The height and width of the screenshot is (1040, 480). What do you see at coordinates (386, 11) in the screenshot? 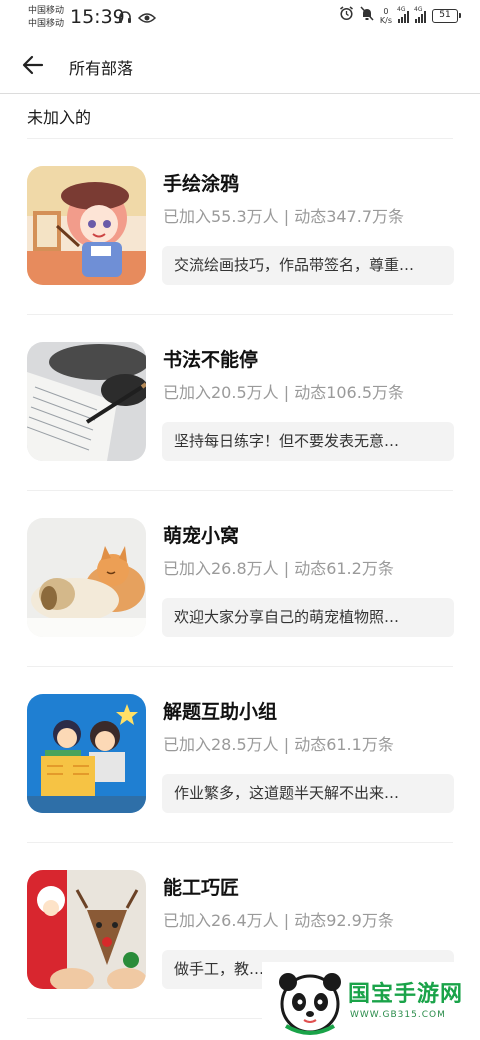
I see `network-speed-value: 0` at bounding box center [386, 11].